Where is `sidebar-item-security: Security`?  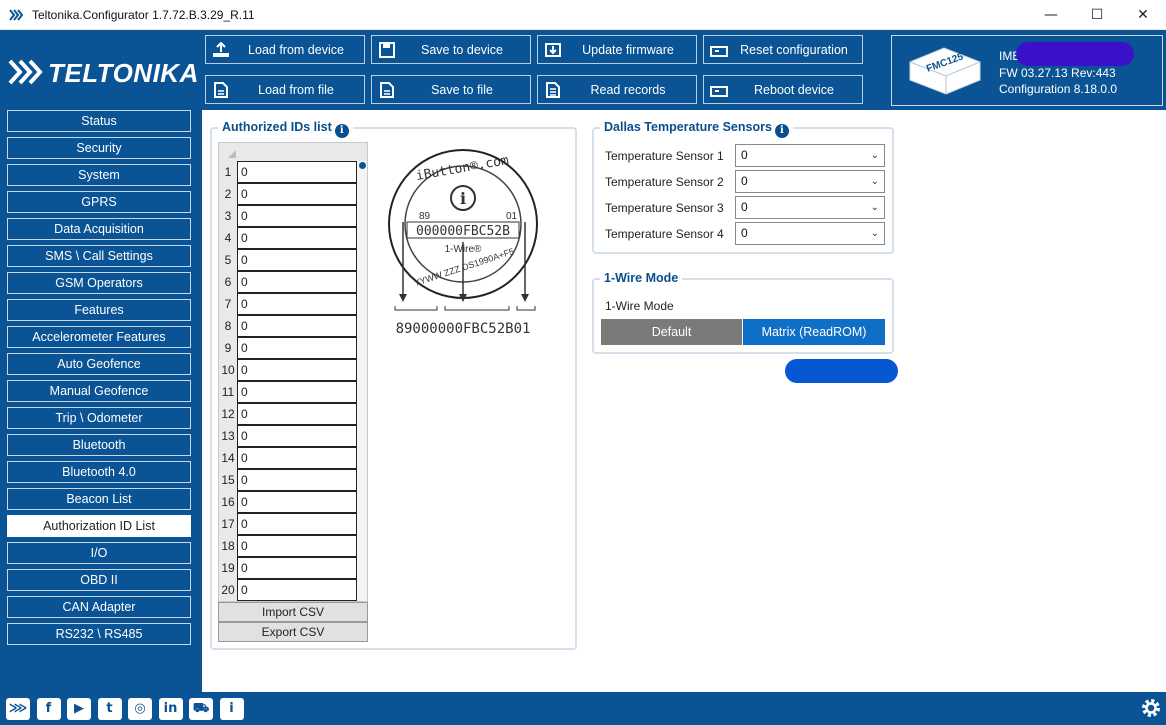
sidebar-item-security: Security is located at coordinates (99, 148).